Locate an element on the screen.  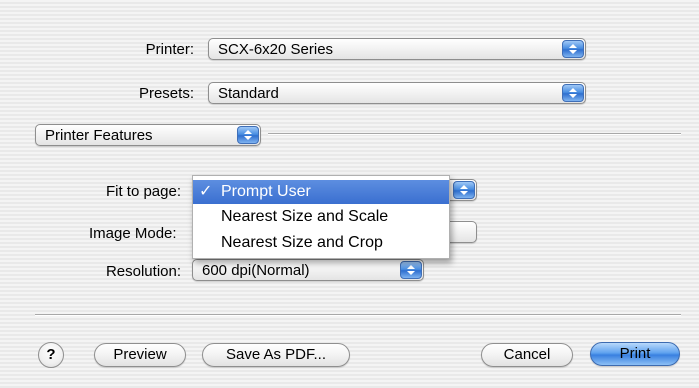
separator-top is located at coordinates (474, 134).